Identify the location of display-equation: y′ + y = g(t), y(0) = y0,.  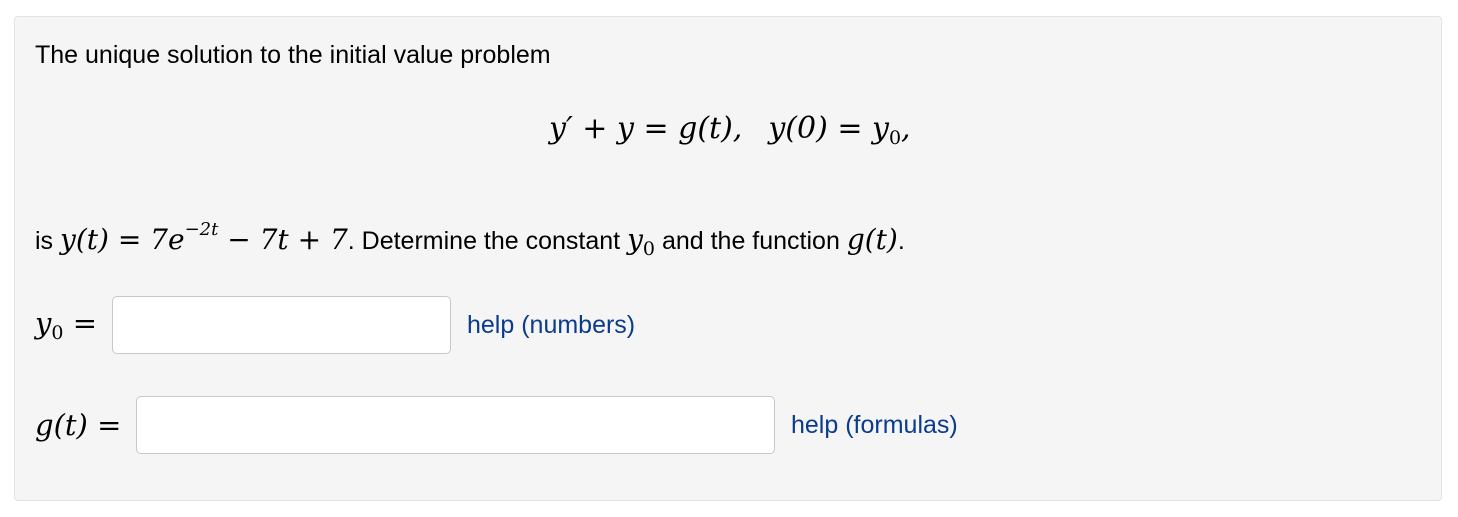
(730, 130).